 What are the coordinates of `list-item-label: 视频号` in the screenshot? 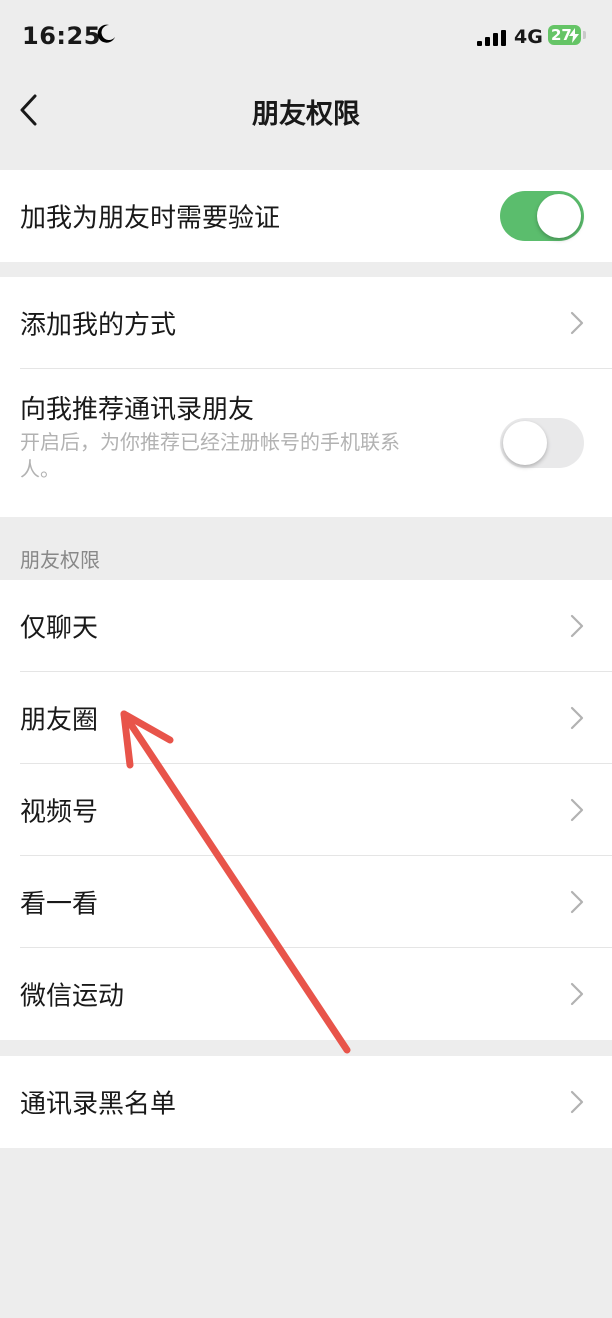 It's located at (59, 812).